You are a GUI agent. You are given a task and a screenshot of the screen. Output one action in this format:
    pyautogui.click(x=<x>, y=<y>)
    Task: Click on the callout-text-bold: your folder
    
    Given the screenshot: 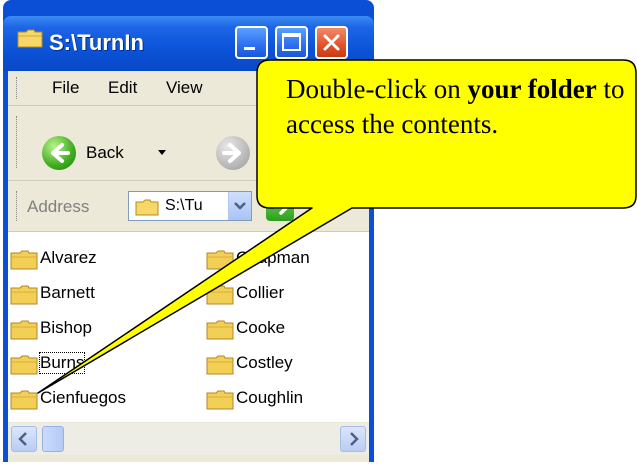 What is the action you would take?
    pyautogui.click(x=532, y=89)
    